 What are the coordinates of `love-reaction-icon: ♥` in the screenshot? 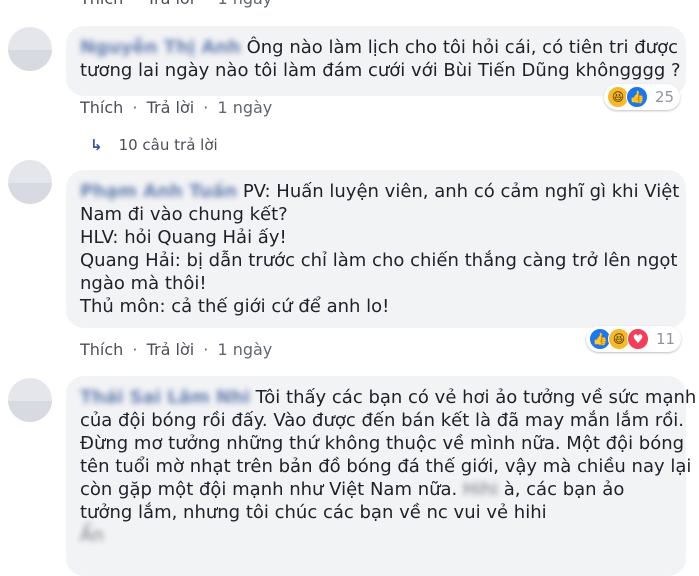 It's located at (638, 339).